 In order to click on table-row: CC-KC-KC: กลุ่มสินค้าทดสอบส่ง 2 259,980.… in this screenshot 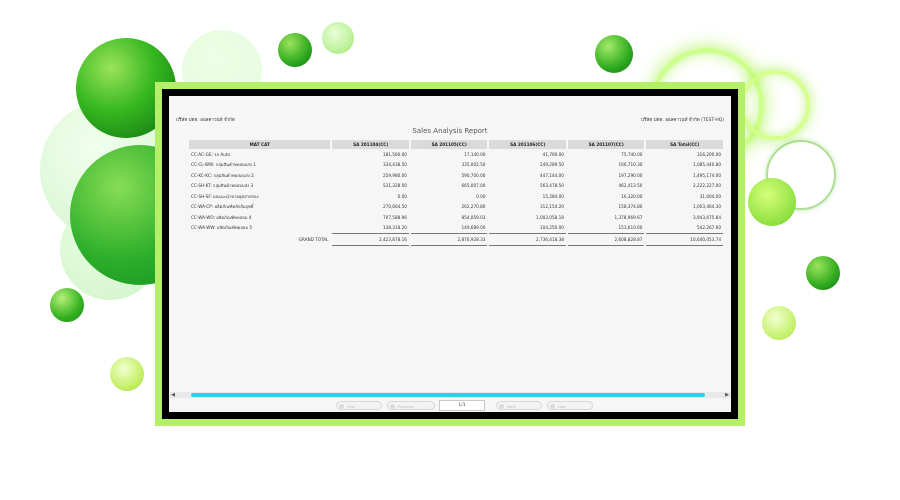, I will do `click(456, 175)`.